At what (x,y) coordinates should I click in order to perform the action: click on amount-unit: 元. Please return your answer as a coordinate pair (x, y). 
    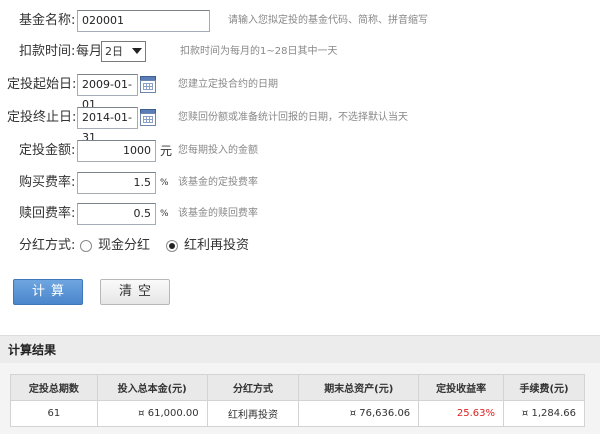
    Looking at the image, I should click on (166, 151).